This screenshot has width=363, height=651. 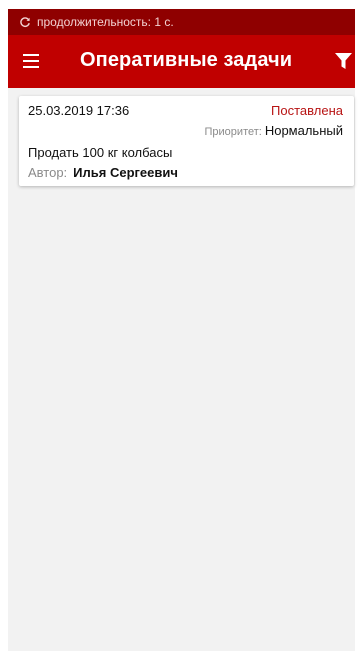 I want to click on task-author: Автор: Илья Сергеевич, so click(x=103, y=172).